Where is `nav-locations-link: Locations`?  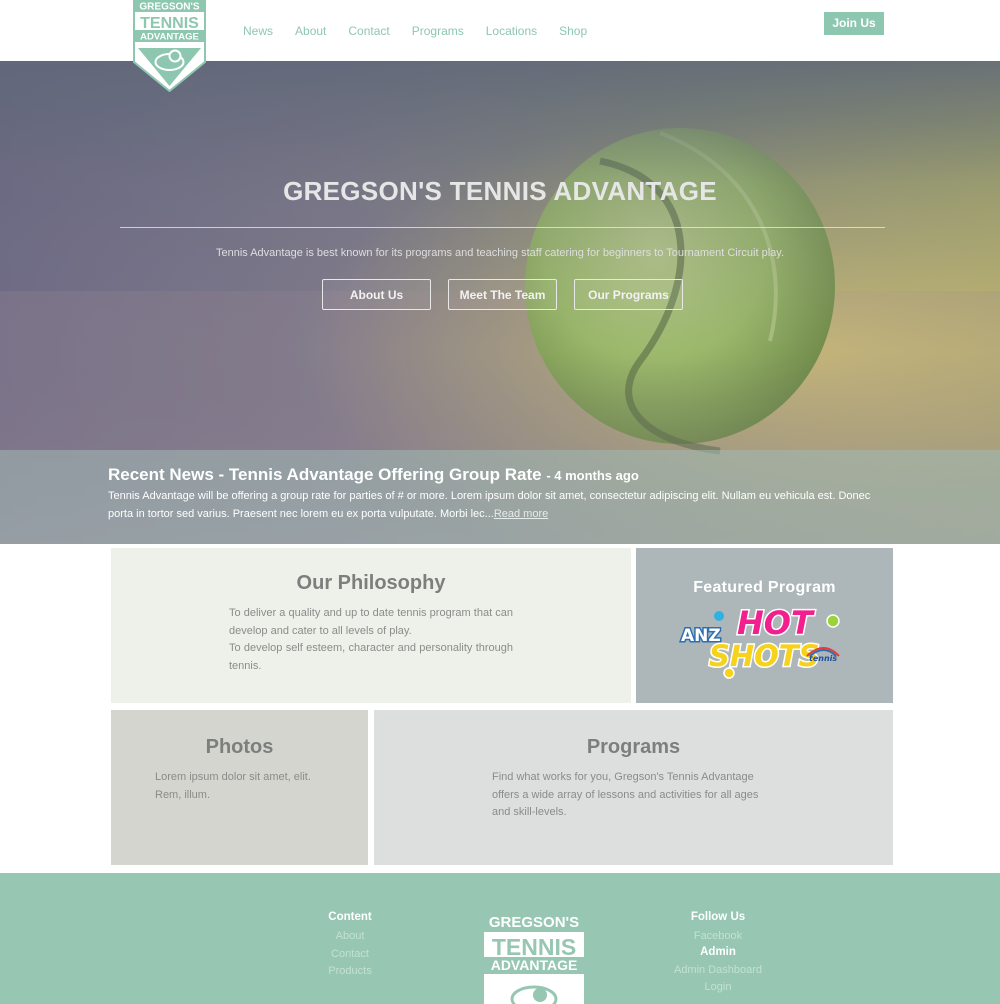 nav-locations-link: Locations is located at coordinates (511, 31).